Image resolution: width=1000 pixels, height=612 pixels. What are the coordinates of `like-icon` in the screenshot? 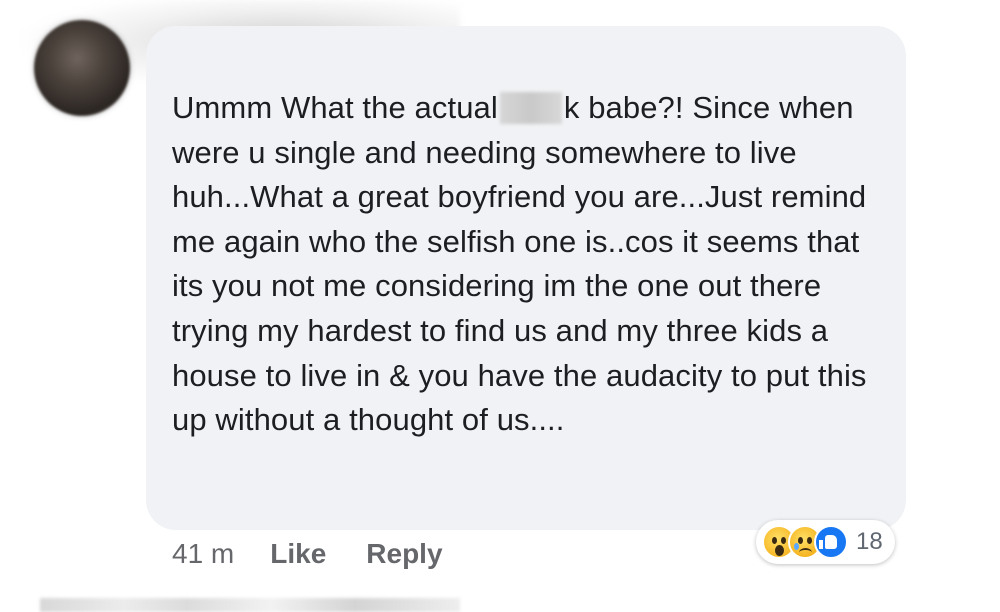 It's located at (831, 542).